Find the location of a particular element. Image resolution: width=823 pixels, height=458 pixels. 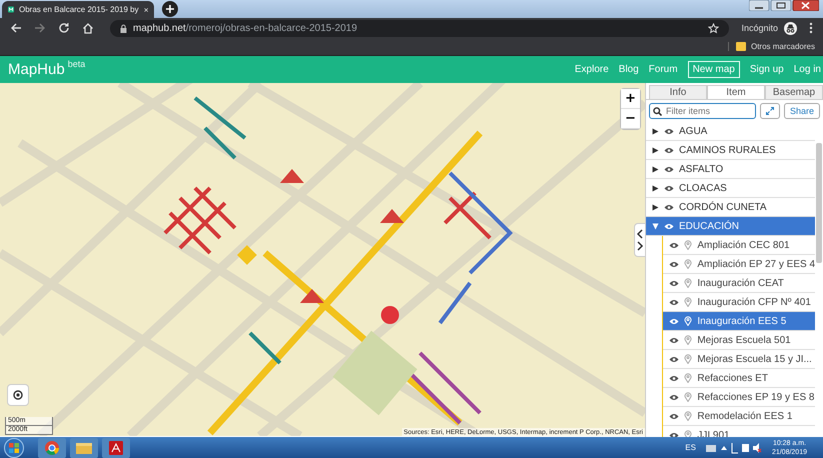

item-row: Refacciones EP 19 y ES 8 is located at coordinates (739, 397).